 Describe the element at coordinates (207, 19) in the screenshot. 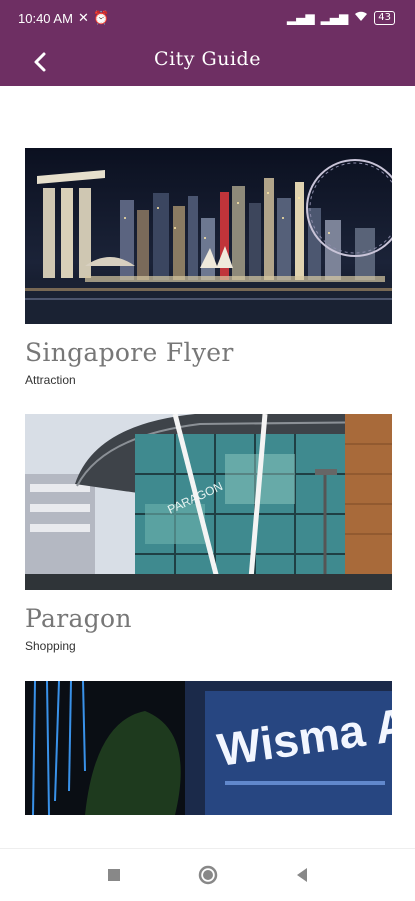

I see `status-bar: 10:40 AM ✕ ⏰ ▂▄▆ ▂▄▆ 43` at that location.